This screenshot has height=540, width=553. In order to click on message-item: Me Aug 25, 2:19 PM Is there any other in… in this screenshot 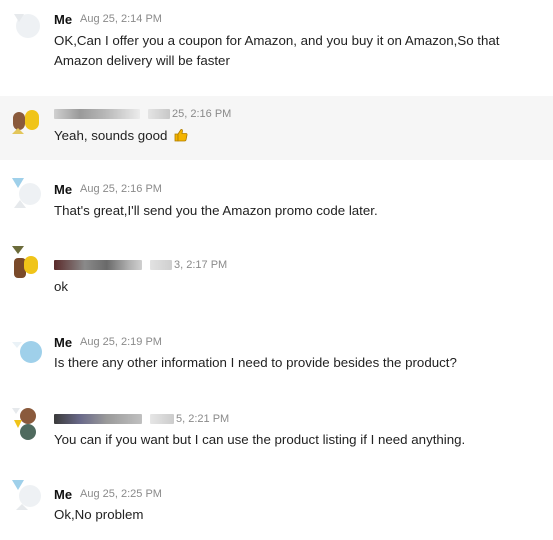, I will do `click(276, 356)`.